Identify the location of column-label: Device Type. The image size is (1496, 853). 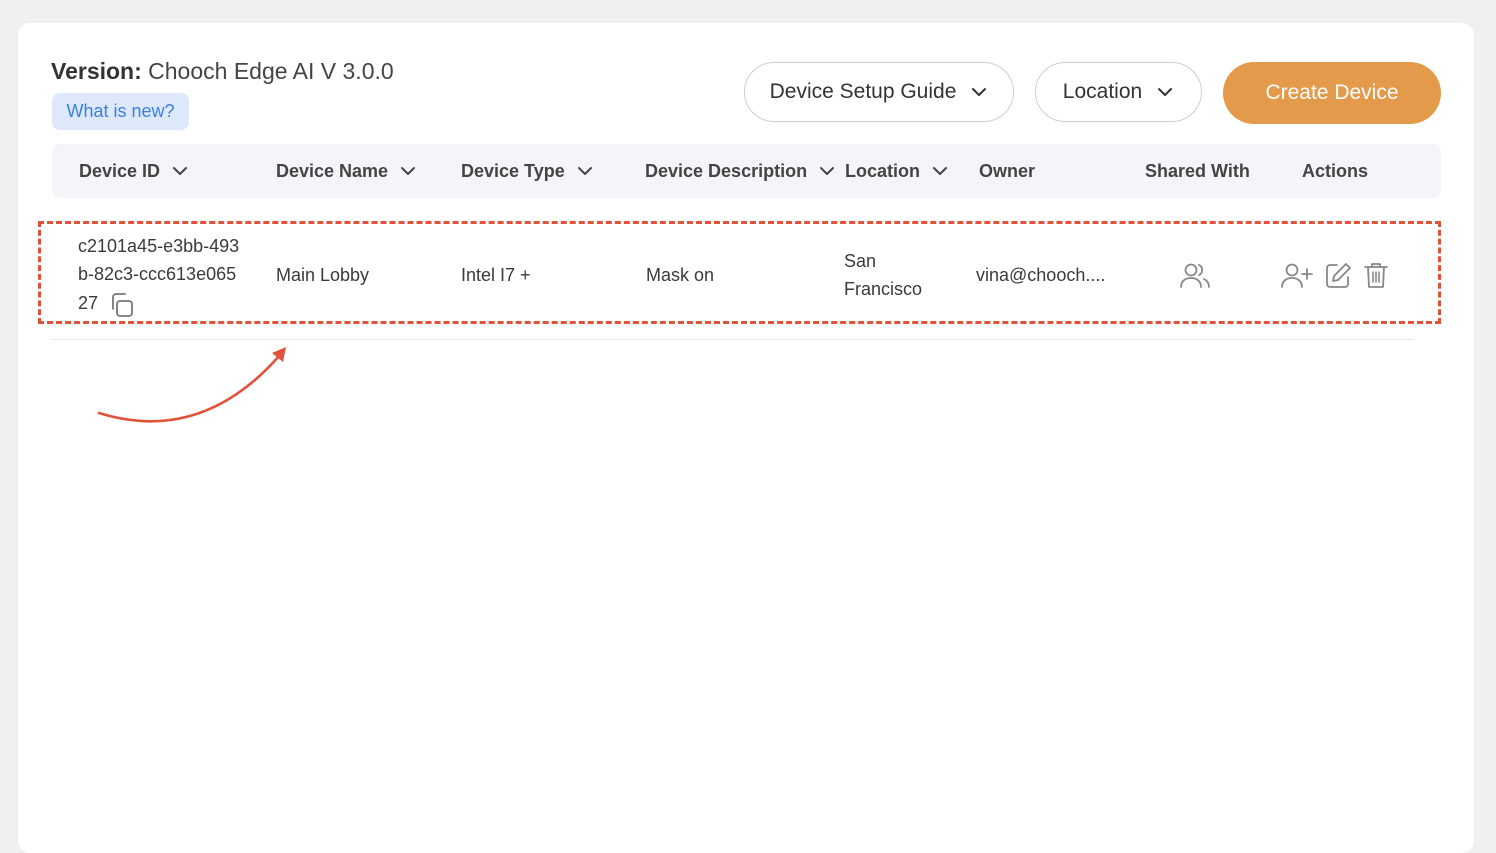
(513, 170).